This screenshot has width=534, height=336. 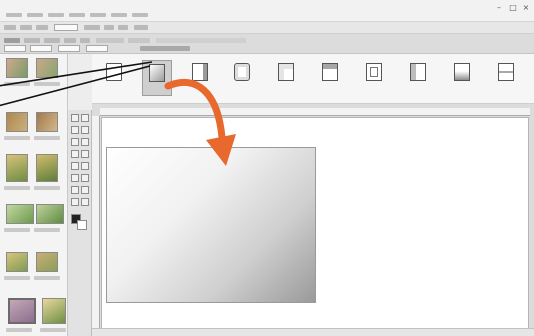 What do you see at coordinates (75, 202) in the screenshot?
I see `pen-tool-icon` at bounding box center [75, 202].